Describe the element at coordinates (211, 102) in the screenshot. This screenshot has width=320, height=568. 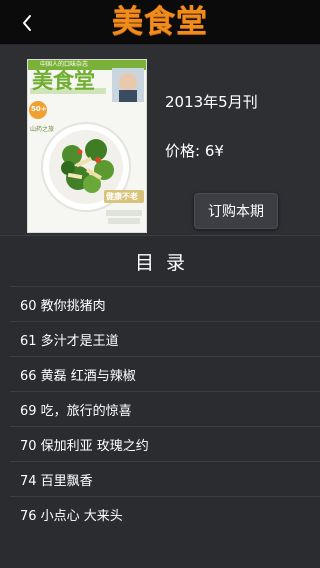
I see `issue-title: 2013年5月刊` at that location.